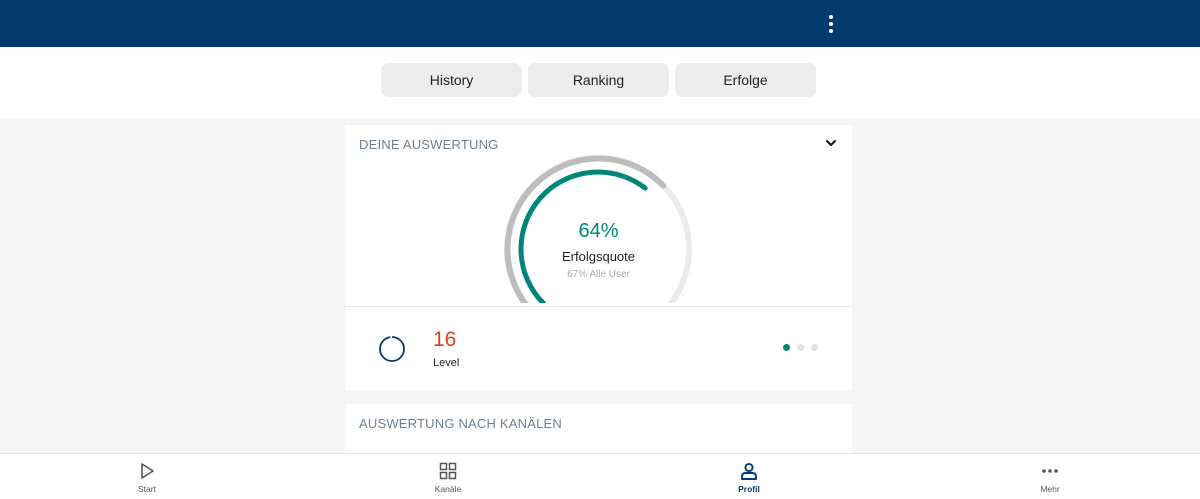  I want to click on level-progress-ring, so click(392, 349).